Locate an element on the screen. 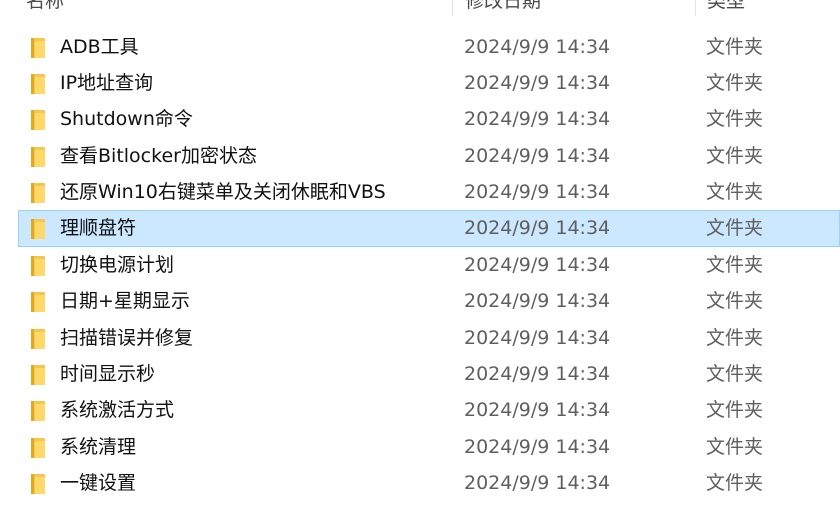 This screenshot has height=505, width=840. file-row: 查看Bitlocker加密状态 2024/9/9 14:34 文件夹 is located at coordinates (420, 156).